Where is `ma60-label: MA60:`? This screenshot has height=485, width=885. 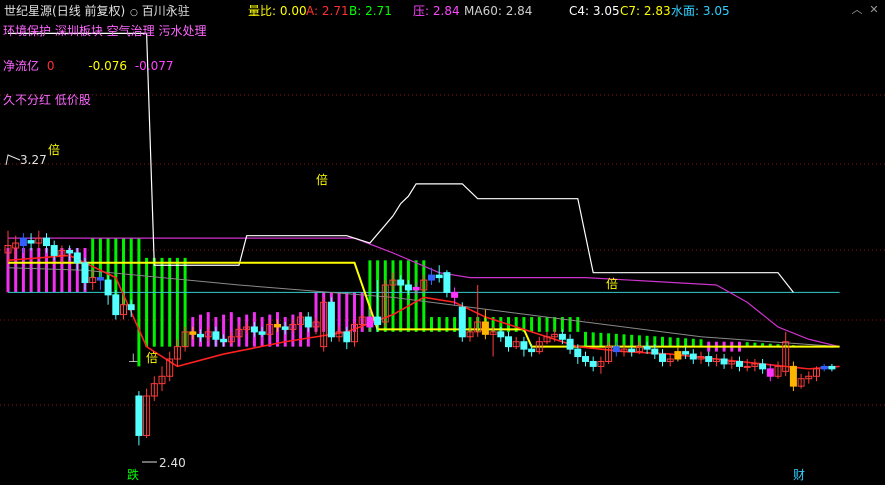 ma60-label: MA60: is located at coordinates (483, 11).